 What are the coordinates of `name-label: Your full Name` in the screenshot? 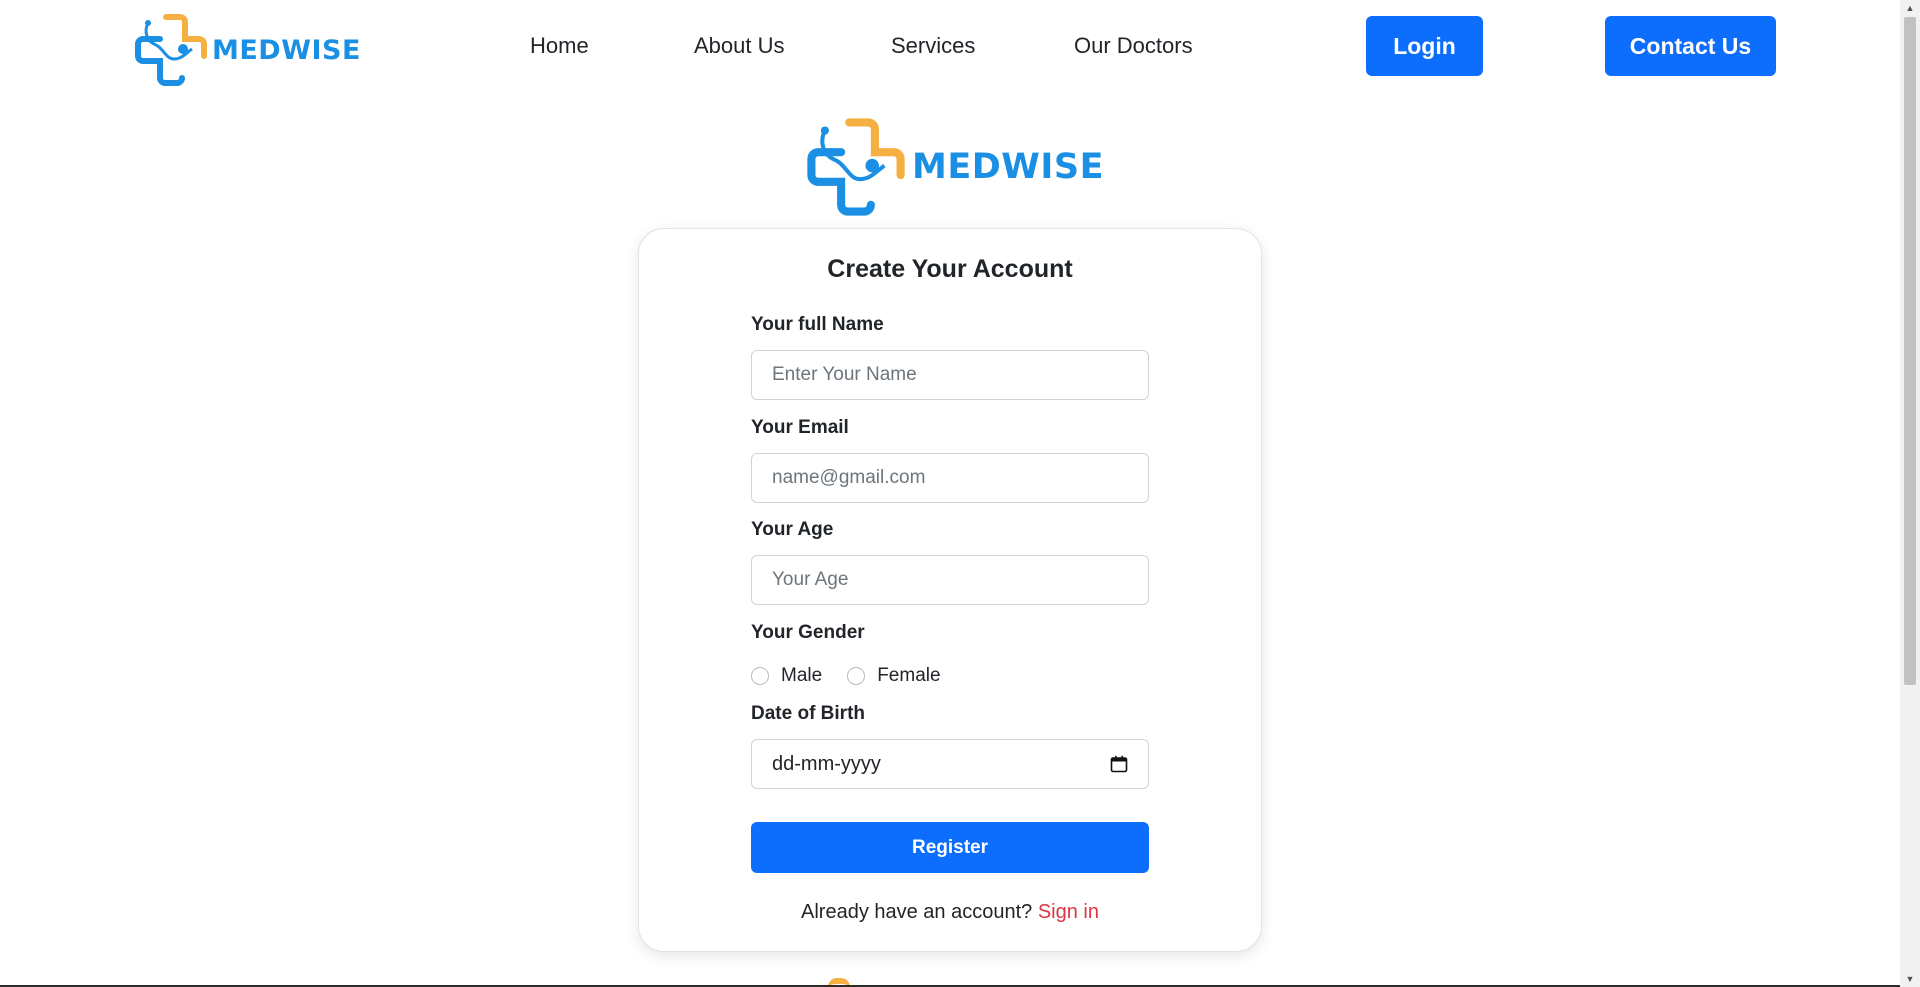 It's located at (817, 324).